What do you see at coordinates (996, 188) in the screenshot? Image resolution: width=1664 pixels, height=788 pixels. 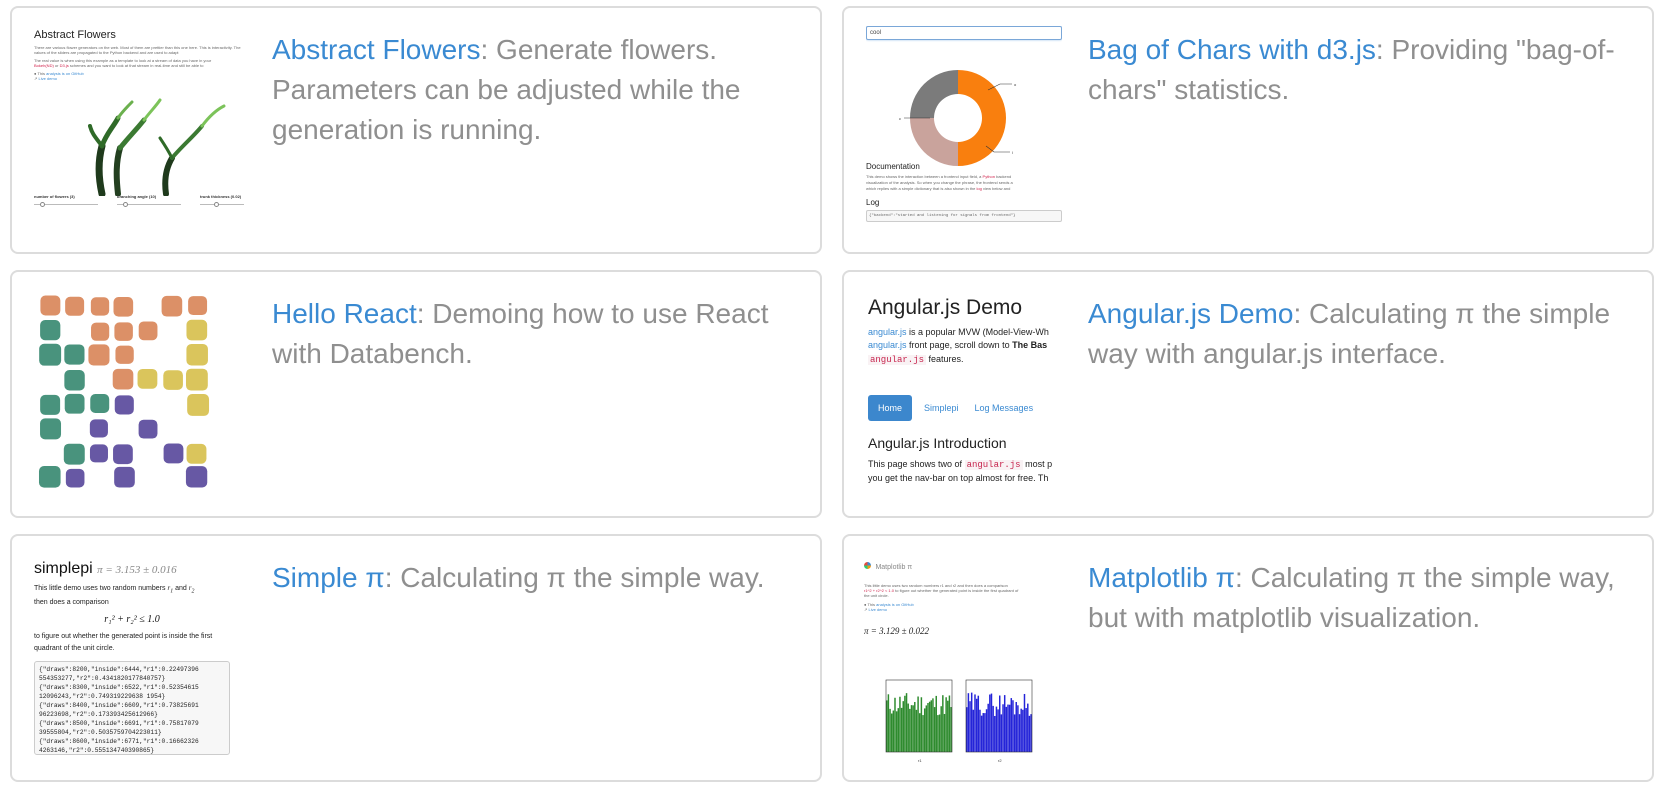 I see `doc-text-3b: view below and` at bounding box center [996, 188].